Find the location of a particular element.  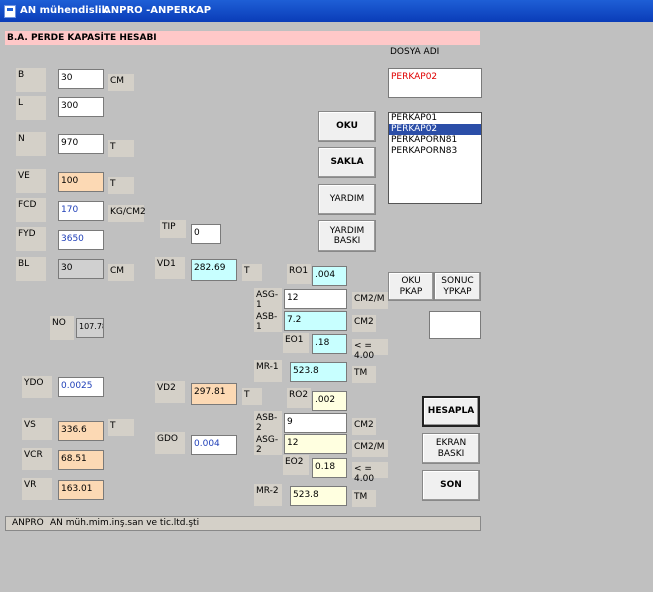

list-item: PERKAPORN83 is located at coordinates (435, 151).